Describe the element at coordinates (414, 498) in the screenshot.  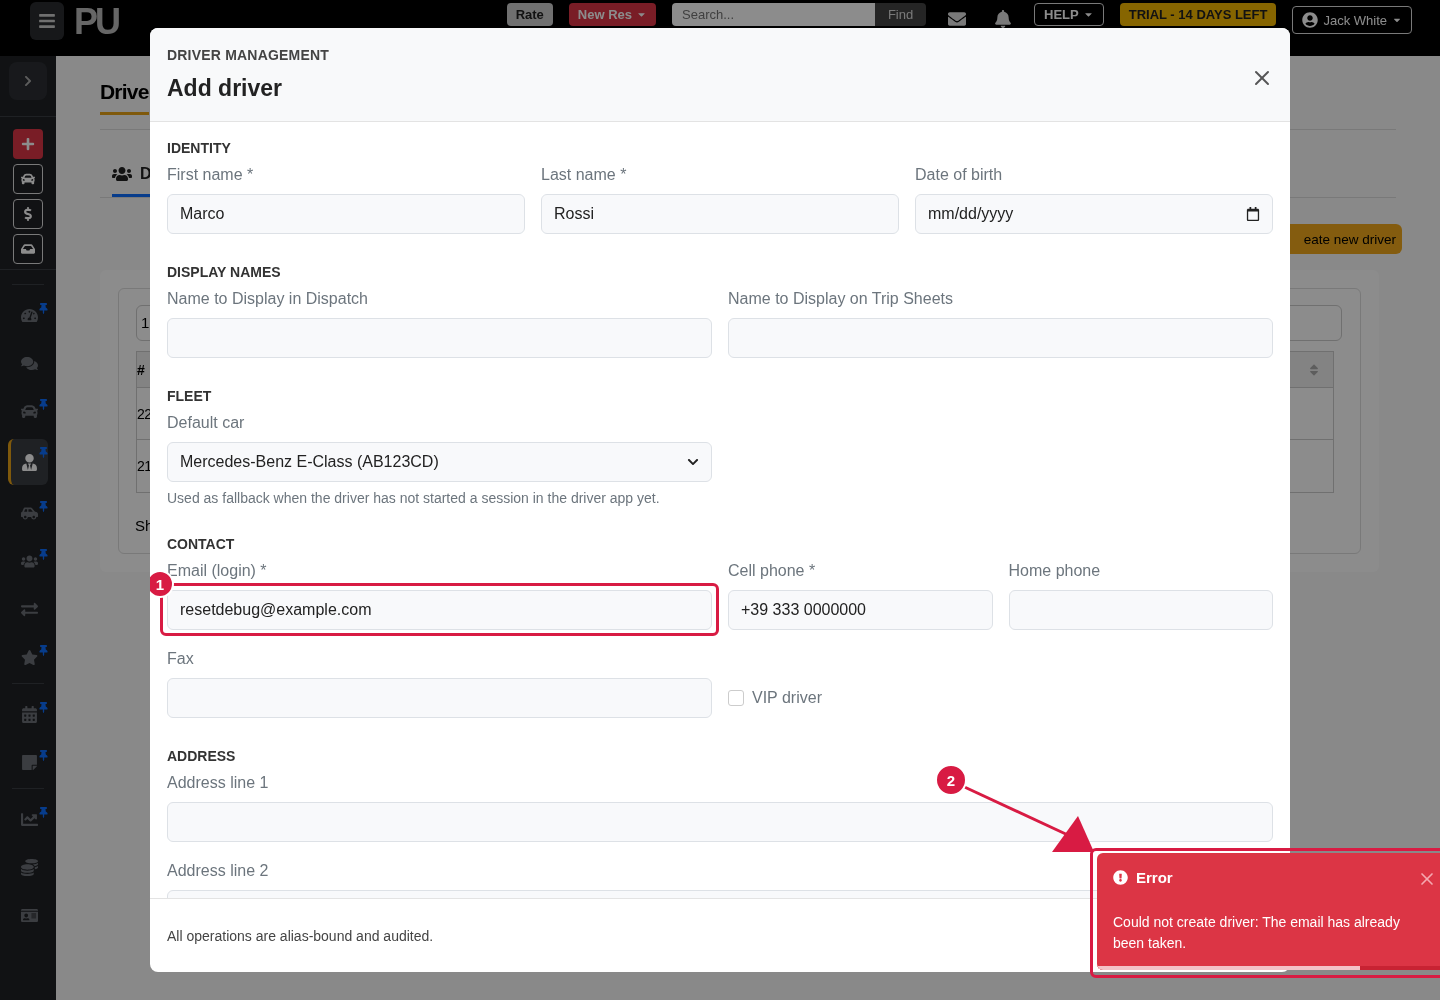
I see `help-text: Used as fallback when the driver has not started a session in the driver app yet.` at that location.